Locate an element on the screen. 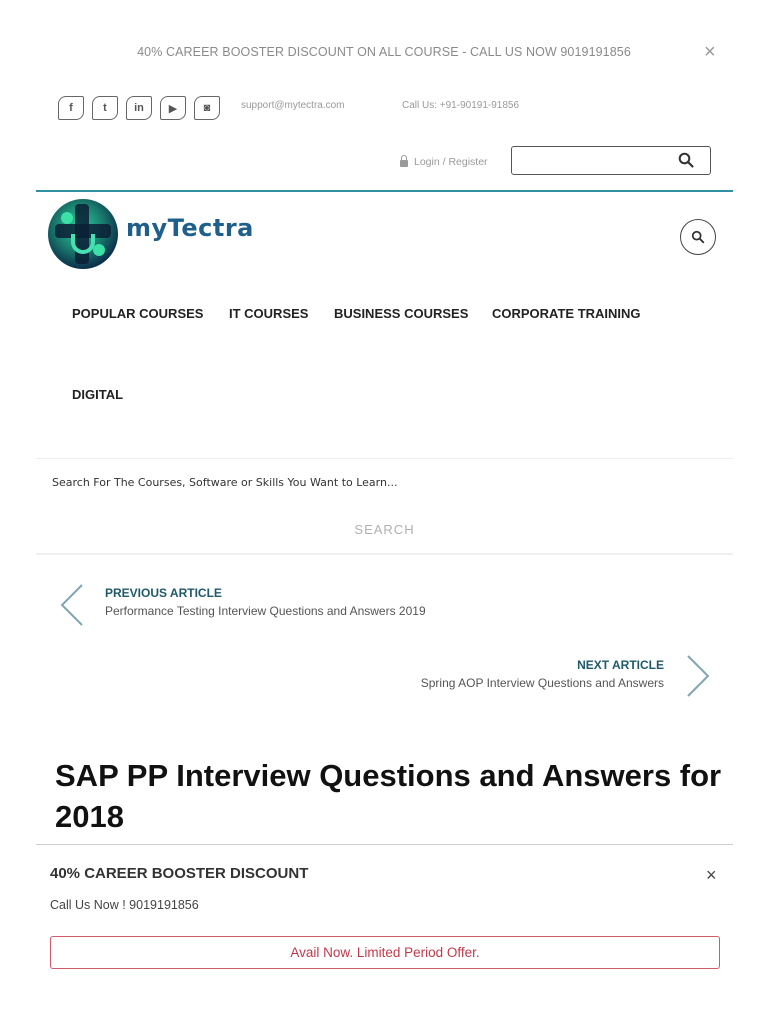 The height and width of the screenshot is (1025, 768). nav-business-courses: BUSINESS COURSES is located at coordinates (401, 313).